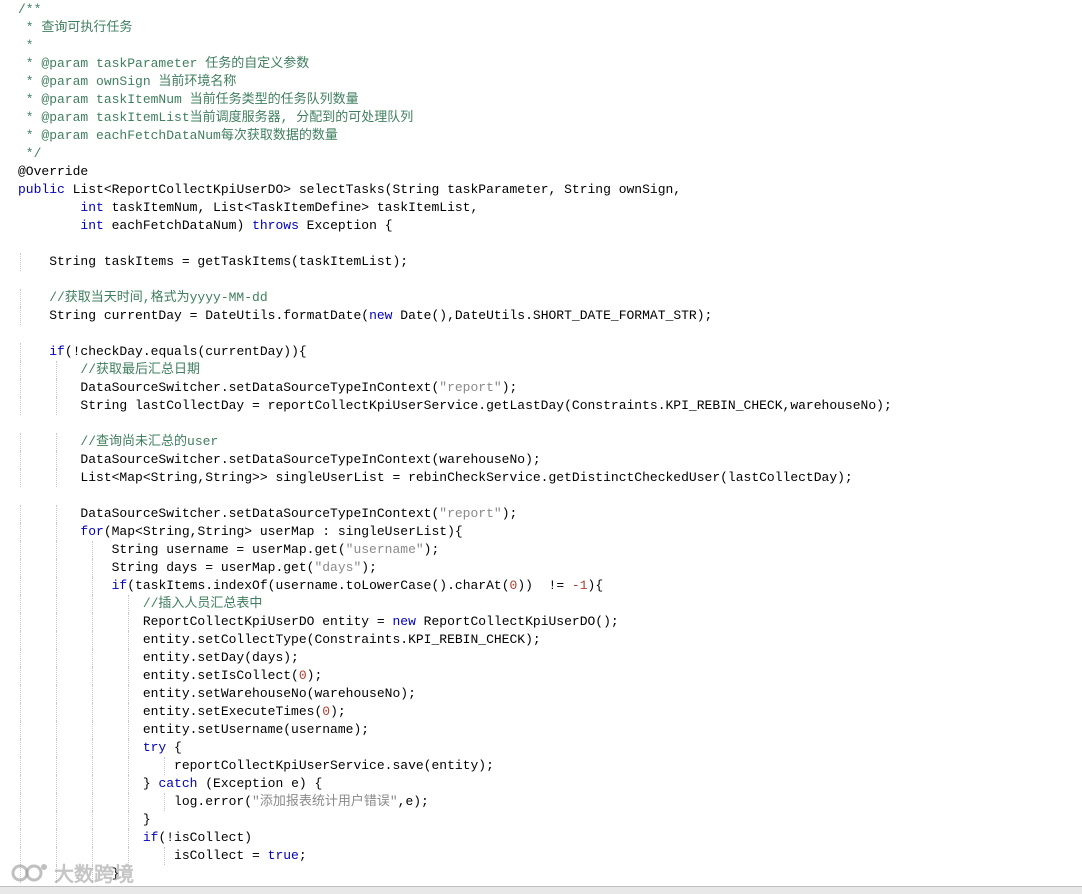 This screenshot has height=894, width=1082. What do you see at coordinates (455, 838) in the screenshot?
I see `code-line: if(!isCollect)` at bounding box center [455, 838].